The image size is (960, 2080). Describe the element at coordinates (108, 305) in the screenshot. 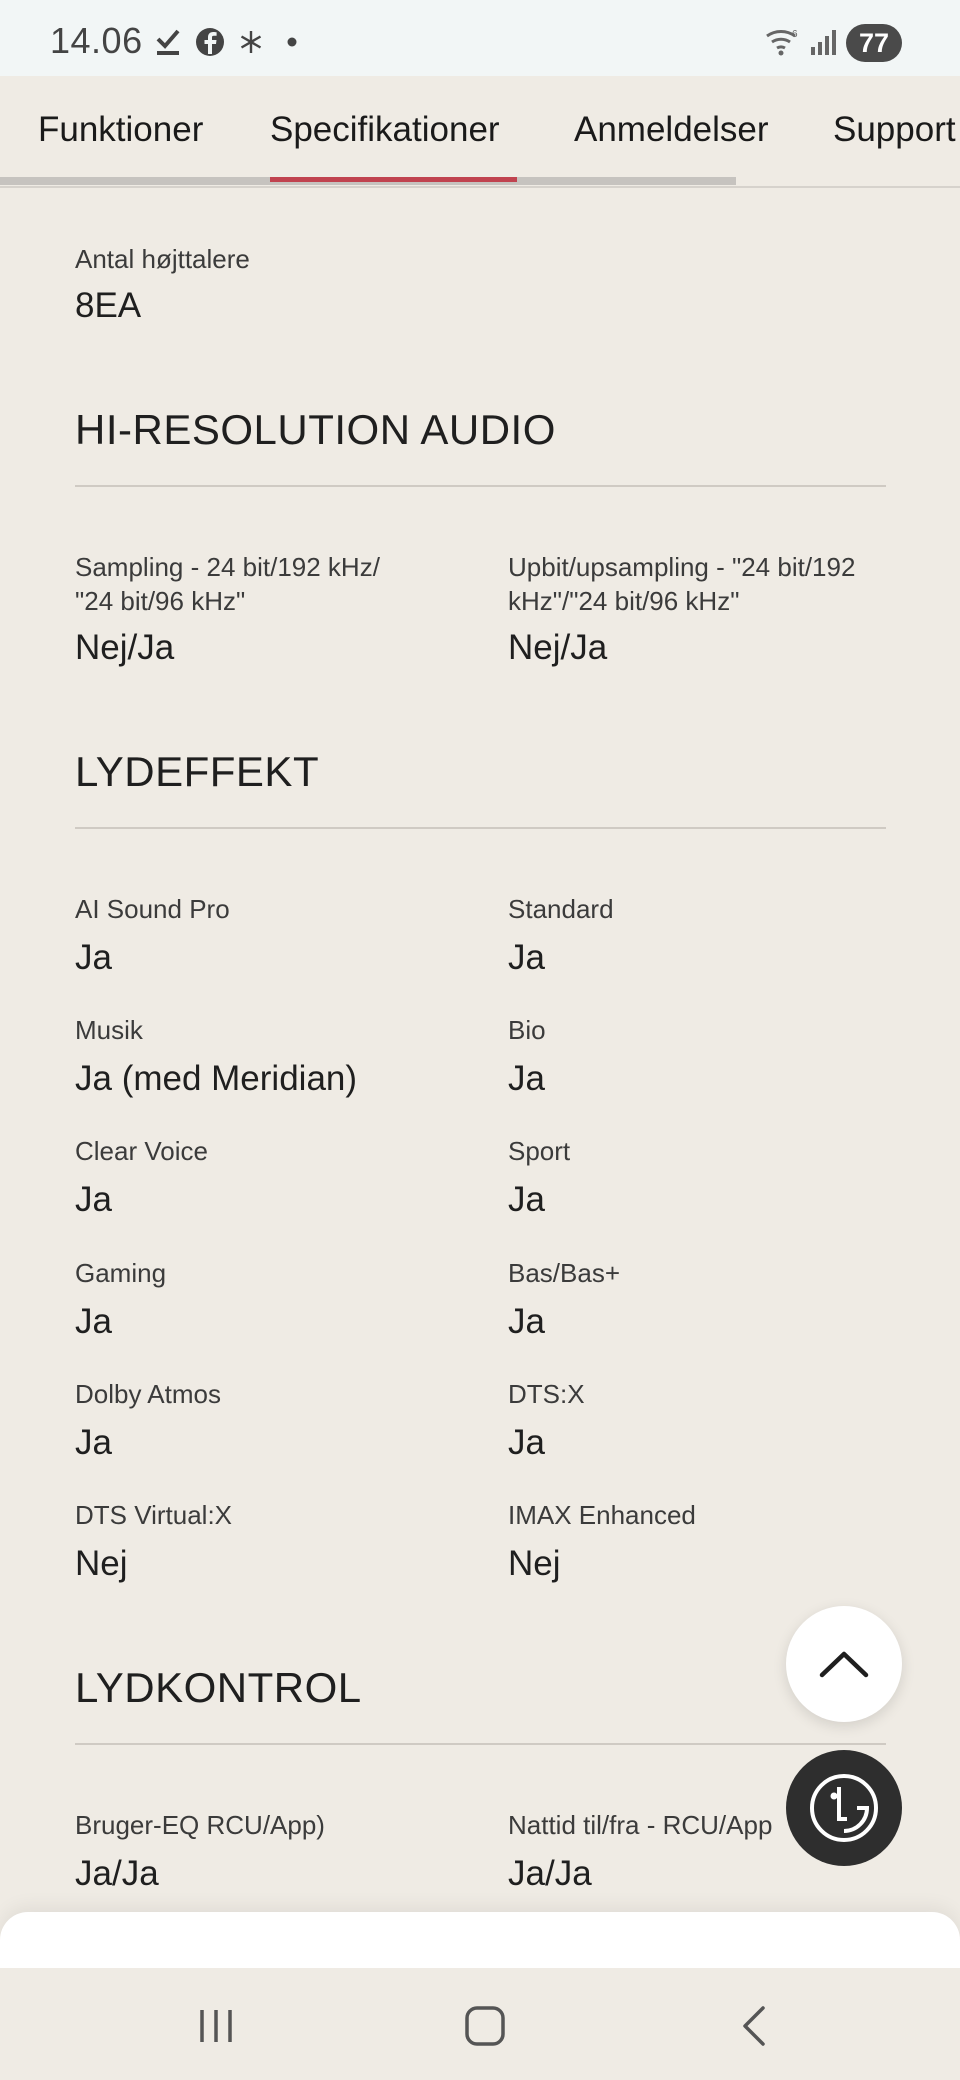

I see `spec-value: 8EA` at that location.